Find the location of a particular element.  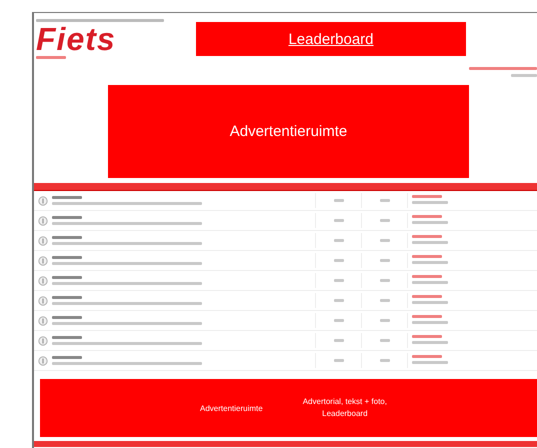

ad-label: Advertentieruimte is located at coordinates (231, 408).